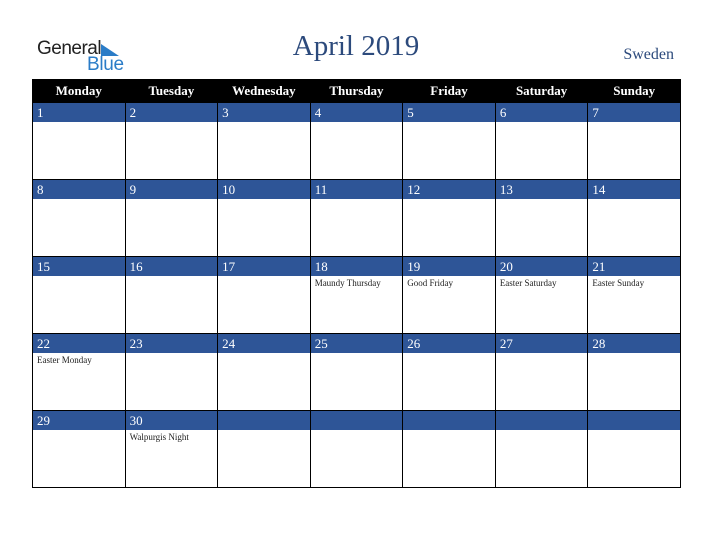  What do you see at coordinates (541, 343) in the screenshot?
I see `day-number: 27` at bounding box center [541, 343].